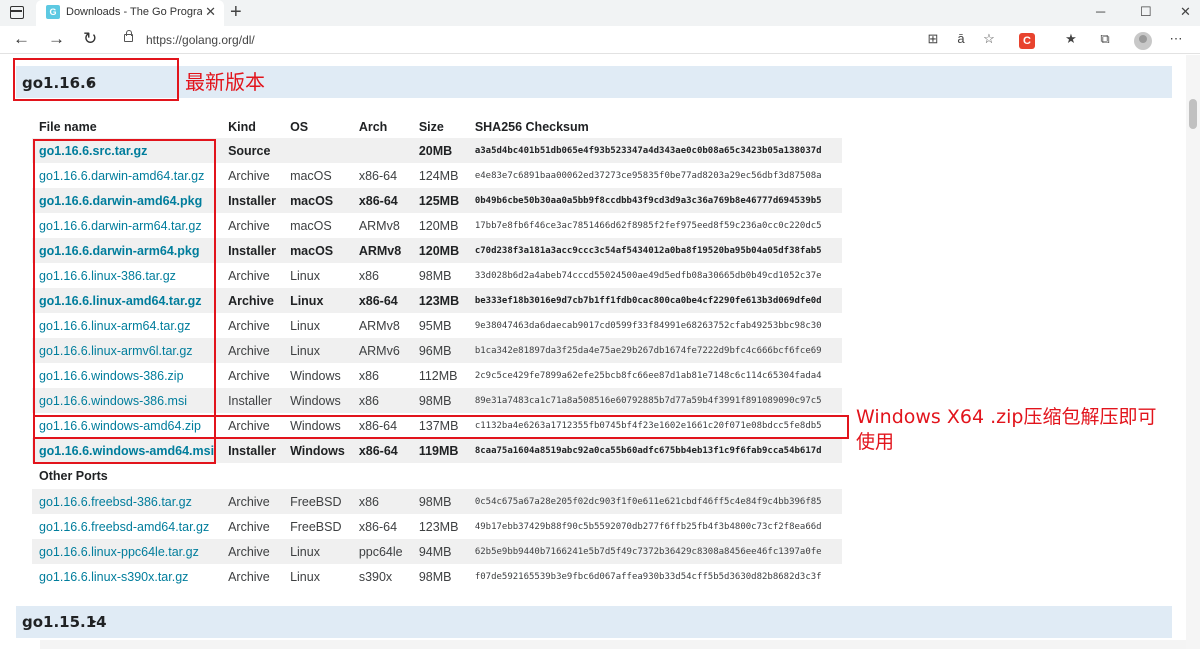  What do you see at coordinates (1006, 417) in the screenshot?
I see `windows-zip-annotation-line1: Windows X64 .zip压缩包解压即可` at bounding box center [1006, 417].